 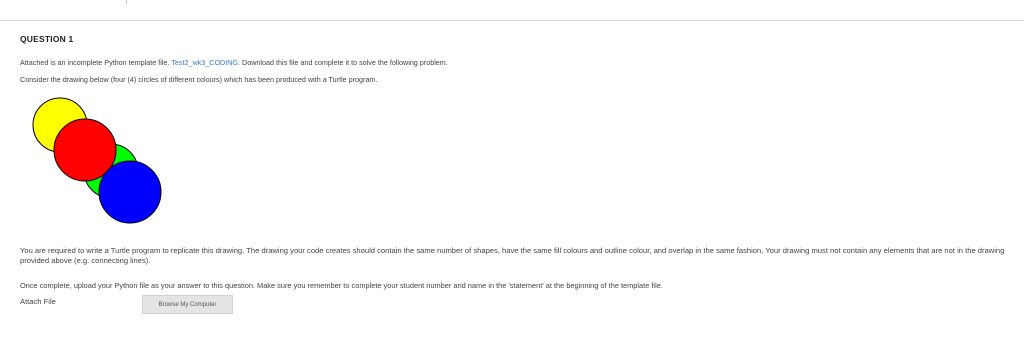 What do you see at coordinates (205, 62) in the screenshot?
I see `template-file-link: Test2_wk3_CODING.` at bounding box center [205, 62].